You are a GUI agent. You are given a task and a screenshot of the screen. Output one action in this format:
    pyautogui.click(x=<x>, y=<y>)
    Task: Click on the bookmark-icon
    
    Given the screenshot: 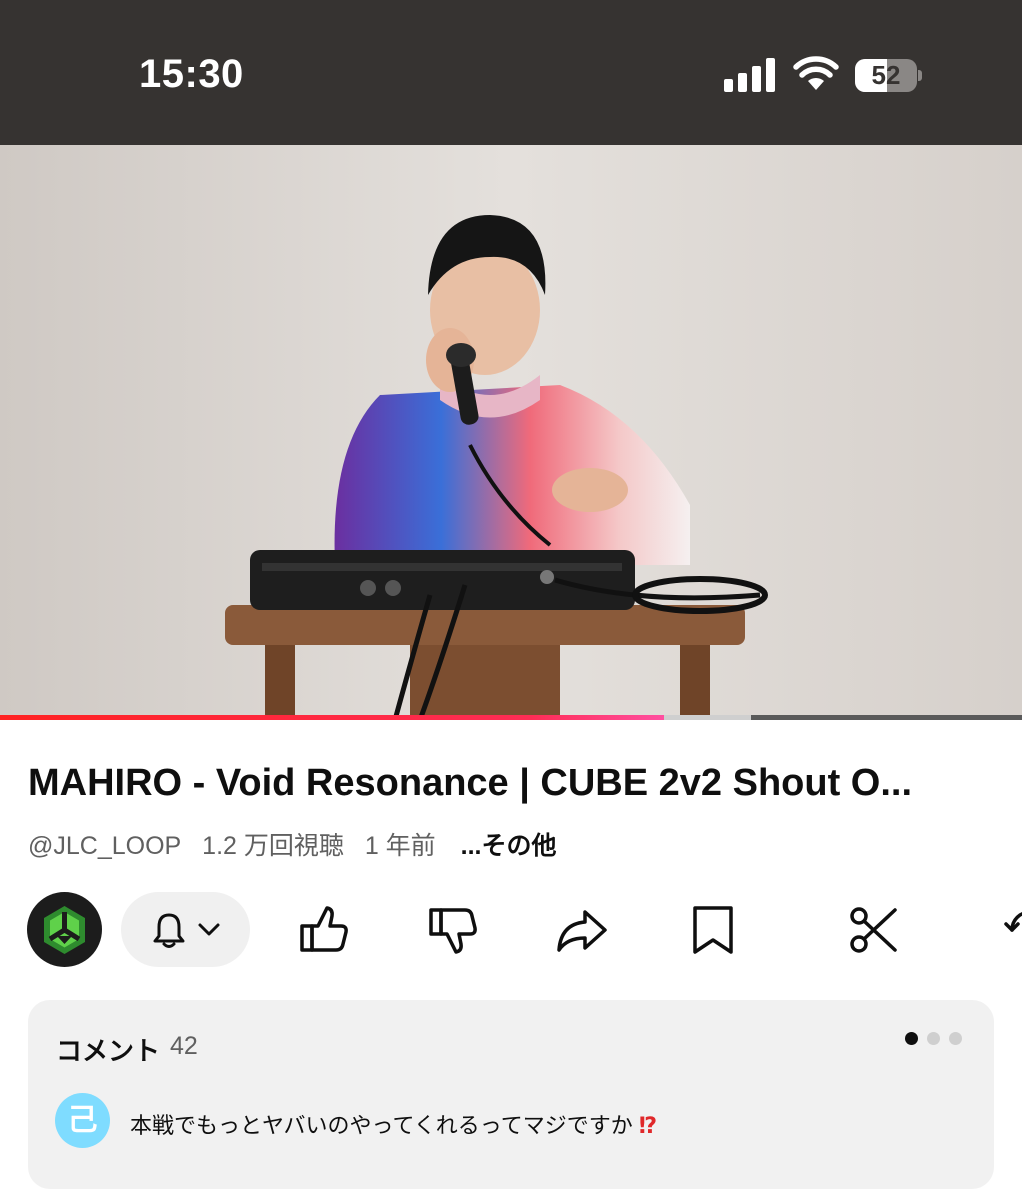 What is the action you would take?
    pyautogui.click(x=713, y=930)
    